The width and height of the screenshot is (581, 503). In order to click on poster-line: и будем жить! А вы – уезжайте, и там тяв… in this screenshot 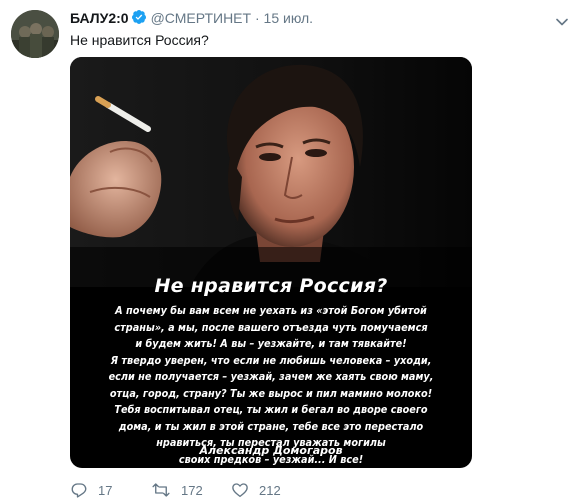, I will do `click(271, 343)`.